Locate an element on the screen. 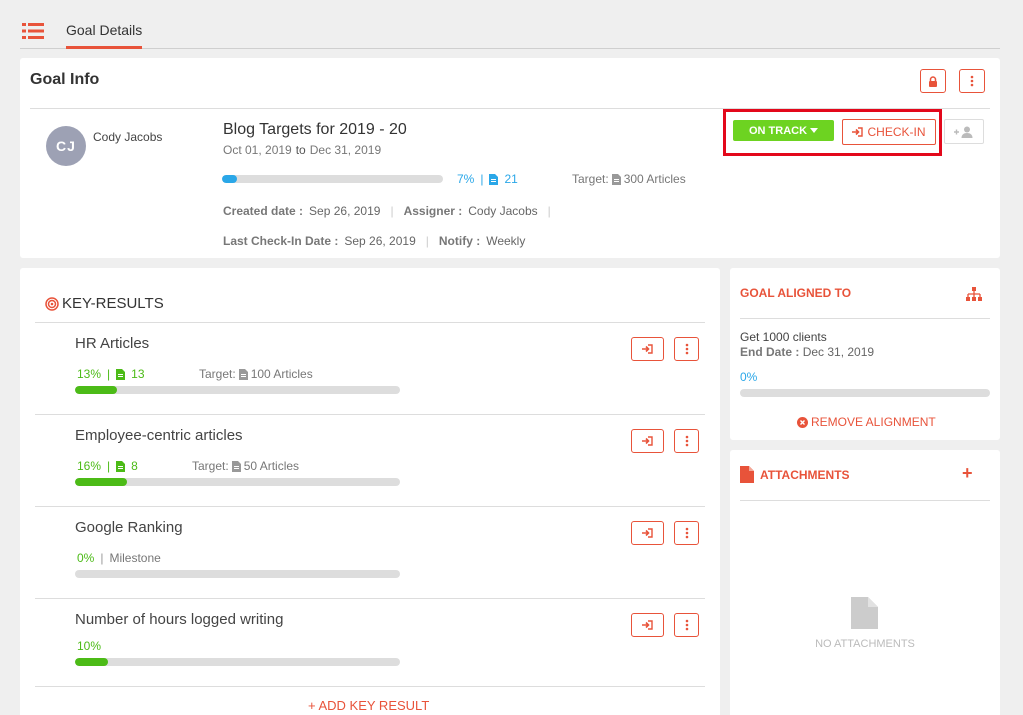 The width and height of the screenshot is (1023, 715). owner-name: Cody Jacobs is located at coordinates (128, 137).